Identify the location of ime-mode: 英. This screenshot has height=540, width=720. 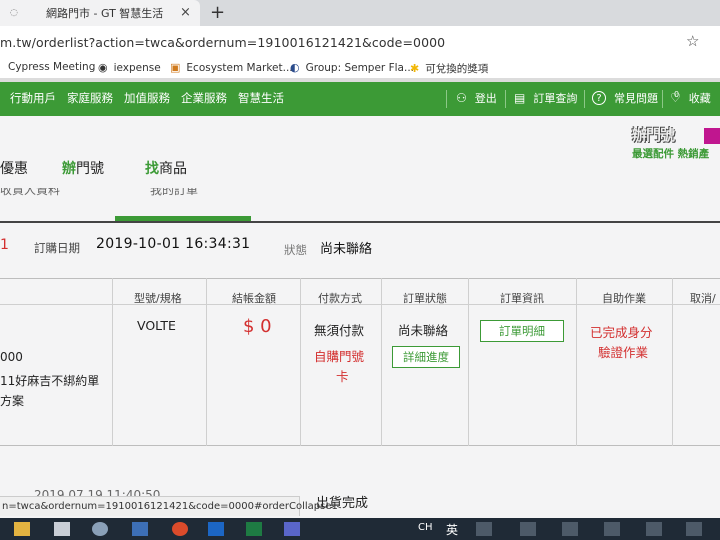
(452, 529).